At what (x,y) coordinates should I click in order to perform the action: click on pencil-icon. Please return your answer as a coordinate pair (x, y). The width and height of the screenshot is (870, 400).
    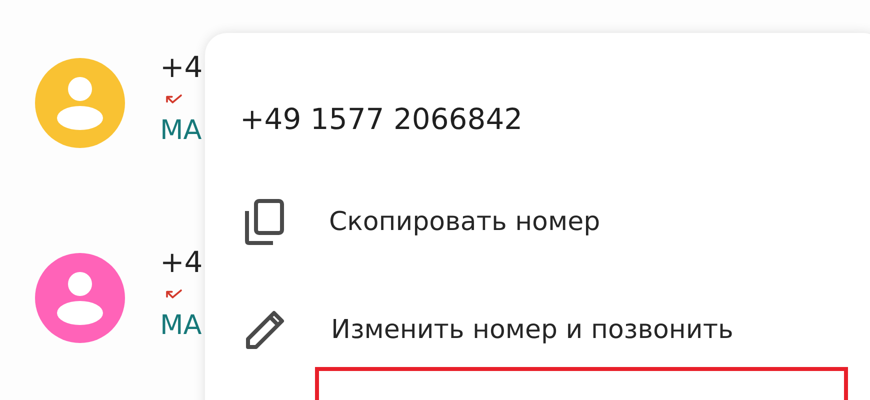
    Looking at the image, I should click on (265, 330).